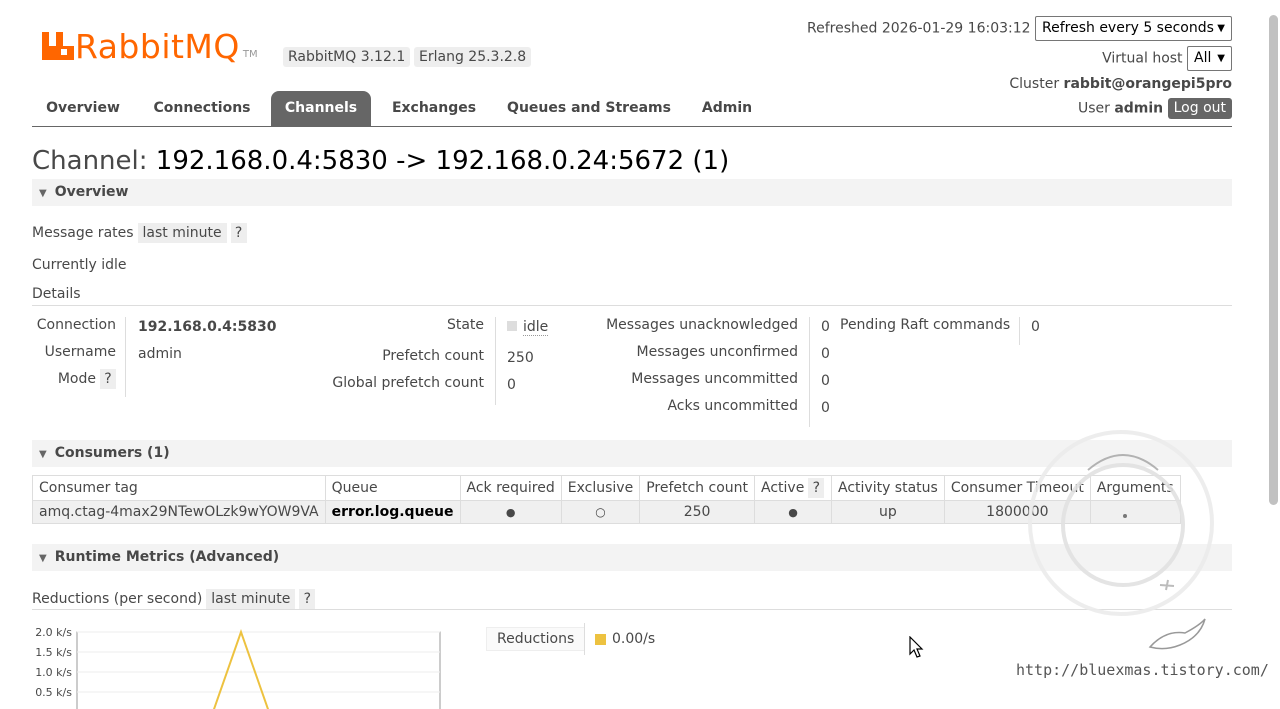  I want to click on chart-frame, so click(258, 670).